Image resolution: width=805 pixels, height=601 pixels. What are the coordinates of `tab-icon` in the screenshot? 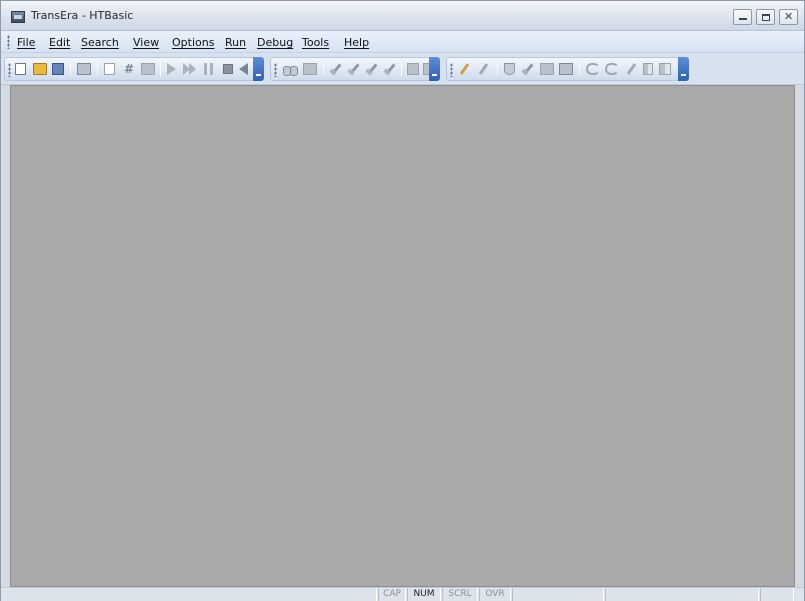 It's located at (648, 69).